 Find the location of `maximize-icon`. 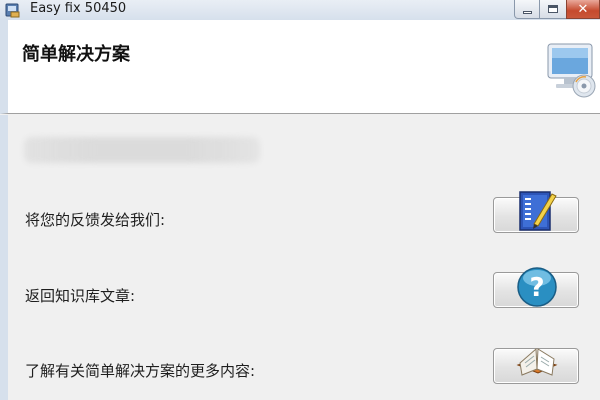

maximize-icon is located at coordinates (553, 9).